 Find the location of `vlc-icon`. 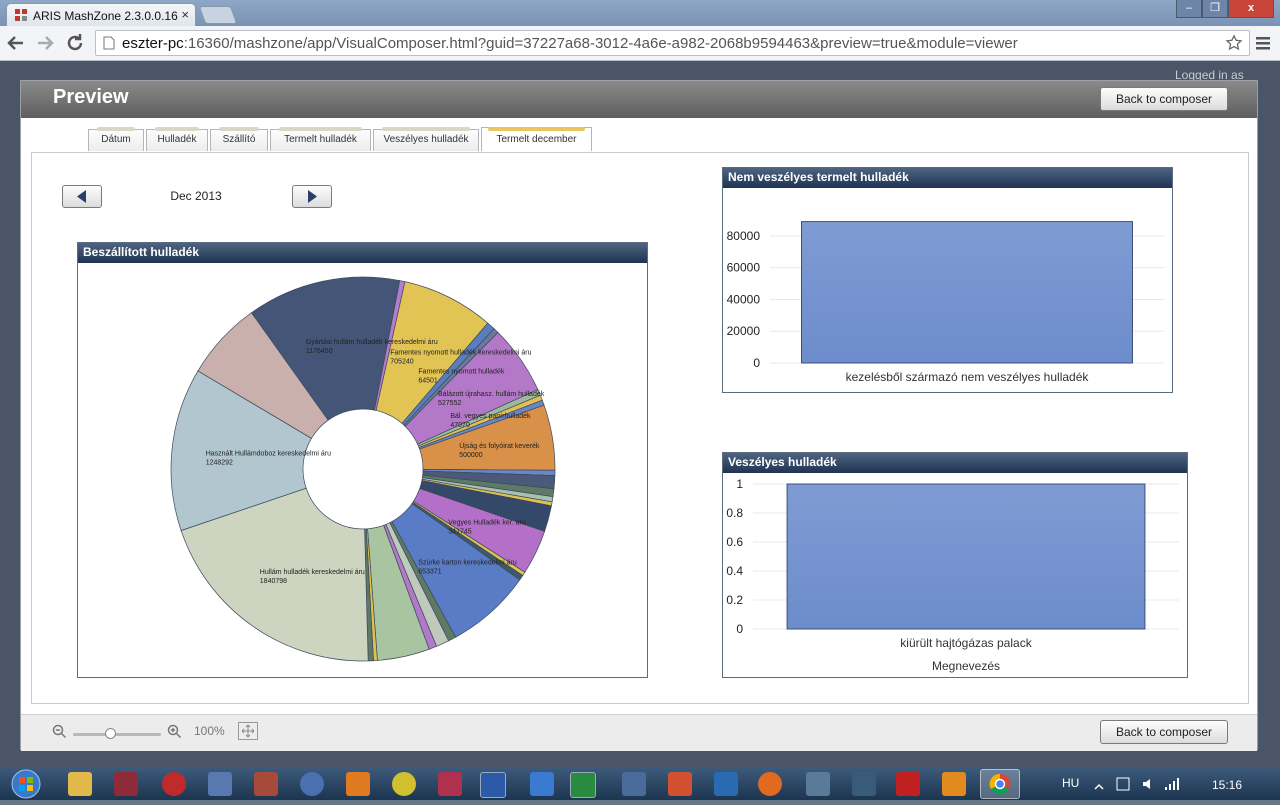

vlc-icon is located at coordinates (358, 784).